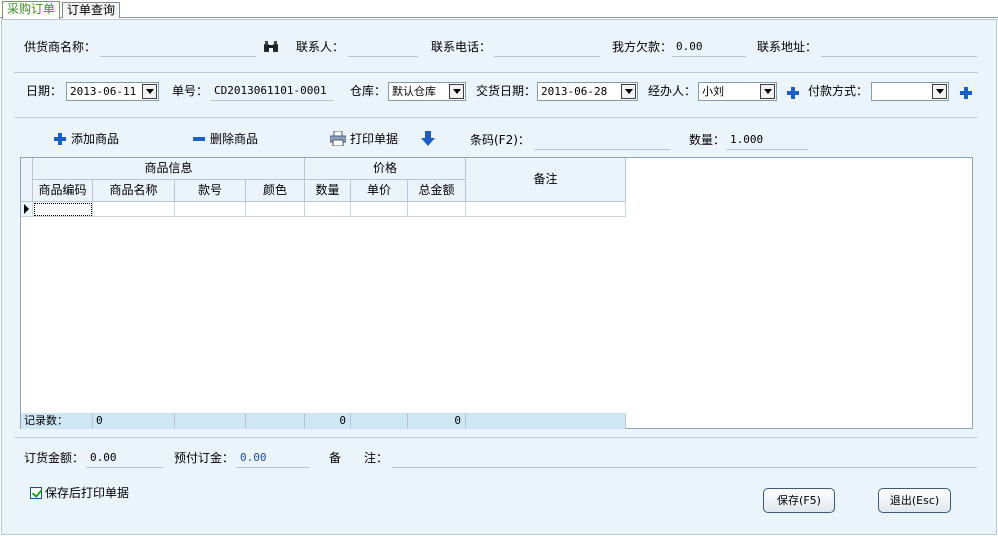  I want to click on footer-quantity-total: 0, so click(328, 421).